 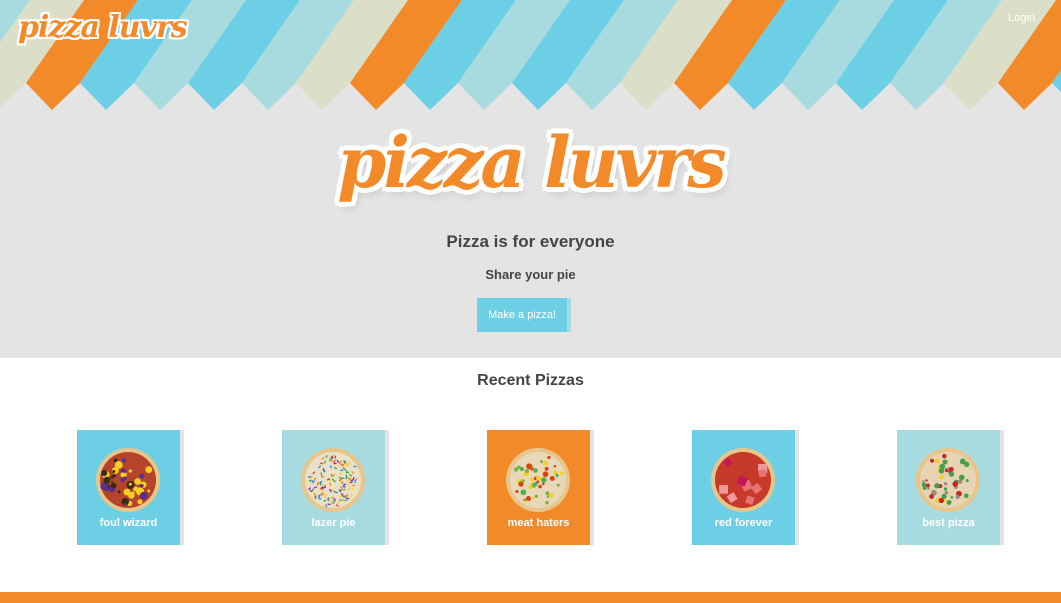 I want to click on hero-logo: pizza luvrs, so click(x=531, y=162).